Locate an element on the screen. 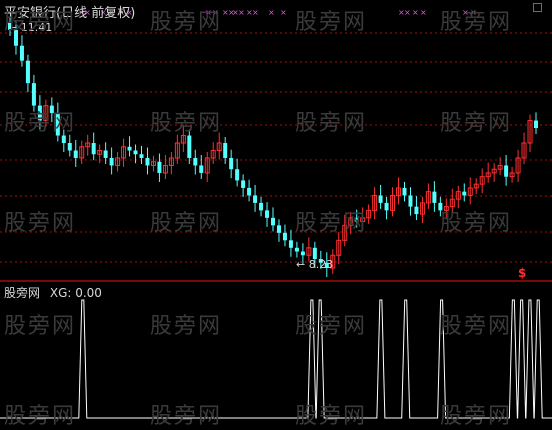 The width and height of the screenshot is (552, 430). low-price-label: ← 8.23 is located at coordinates (315, 264).